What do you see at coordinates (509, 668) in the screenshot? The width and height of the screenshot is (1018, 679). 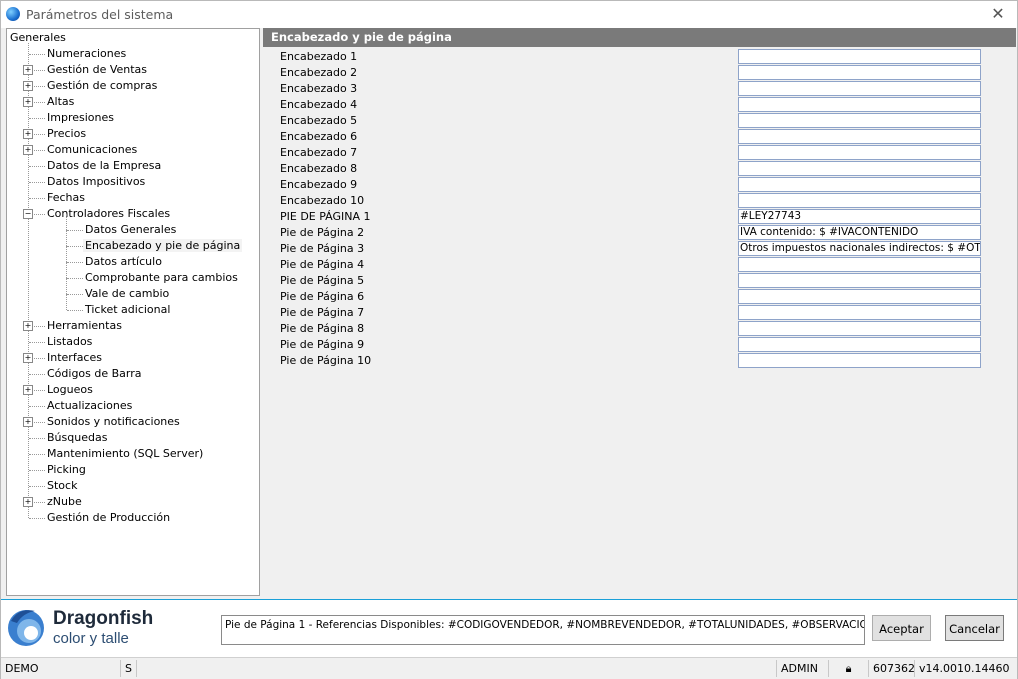 I see `status-bar: DEMO S ADMIN 🔒︎ 607362 v14.0010.14460` at bounding box center [509, 668].